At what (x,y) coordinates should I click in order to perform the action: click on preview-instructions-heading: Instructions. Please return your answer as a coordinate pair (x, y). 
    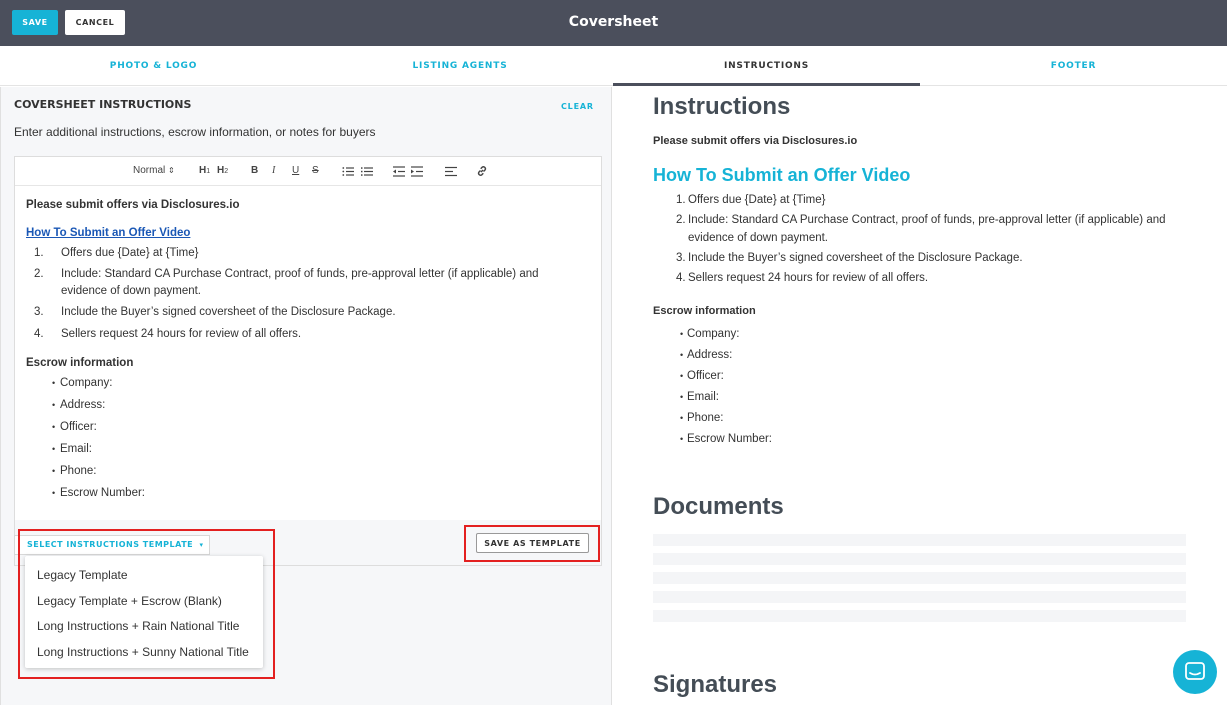
    Looking at the image, I should click on (722, 106).